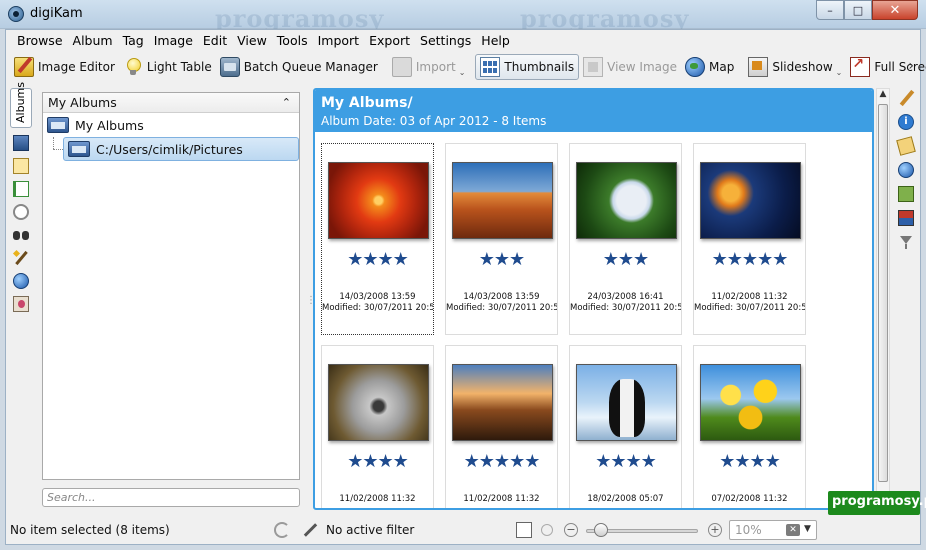  Describe the element at coordinates (895, 10) in the screenshot. I see `close-button: ✕` at that location.